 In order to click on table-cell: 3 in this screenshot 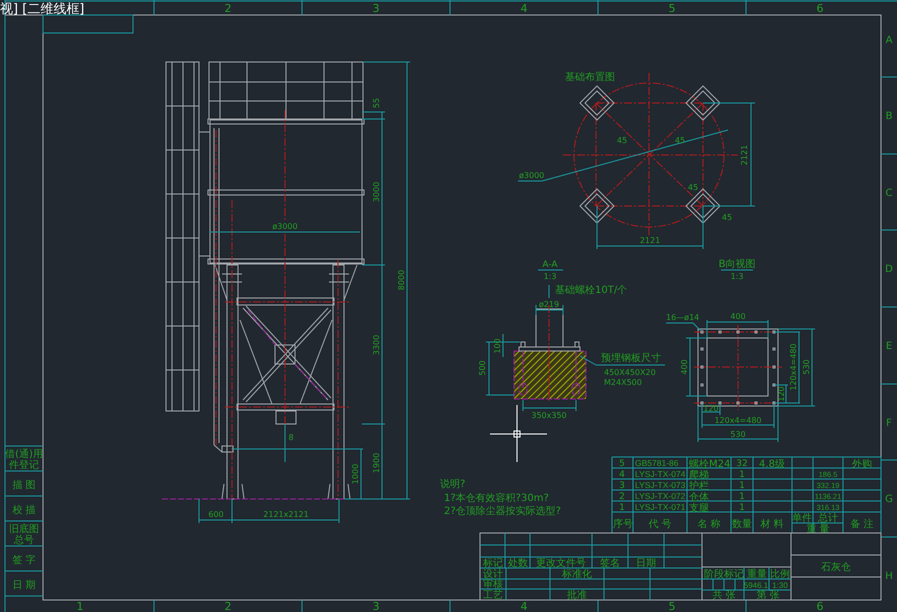, I will do `click(622, 486)`.